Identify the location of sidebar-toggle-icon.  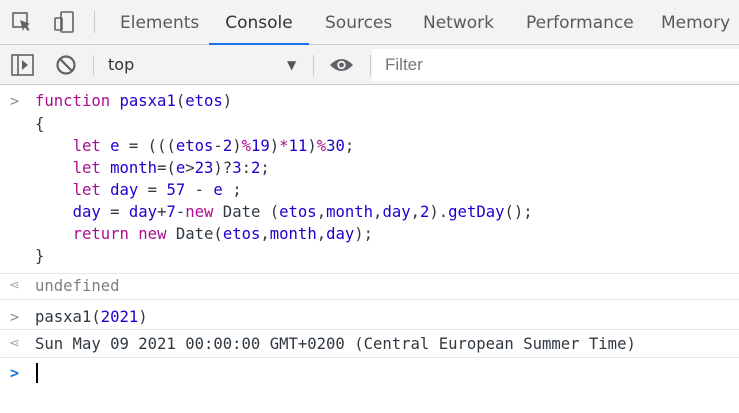
(22, 67).